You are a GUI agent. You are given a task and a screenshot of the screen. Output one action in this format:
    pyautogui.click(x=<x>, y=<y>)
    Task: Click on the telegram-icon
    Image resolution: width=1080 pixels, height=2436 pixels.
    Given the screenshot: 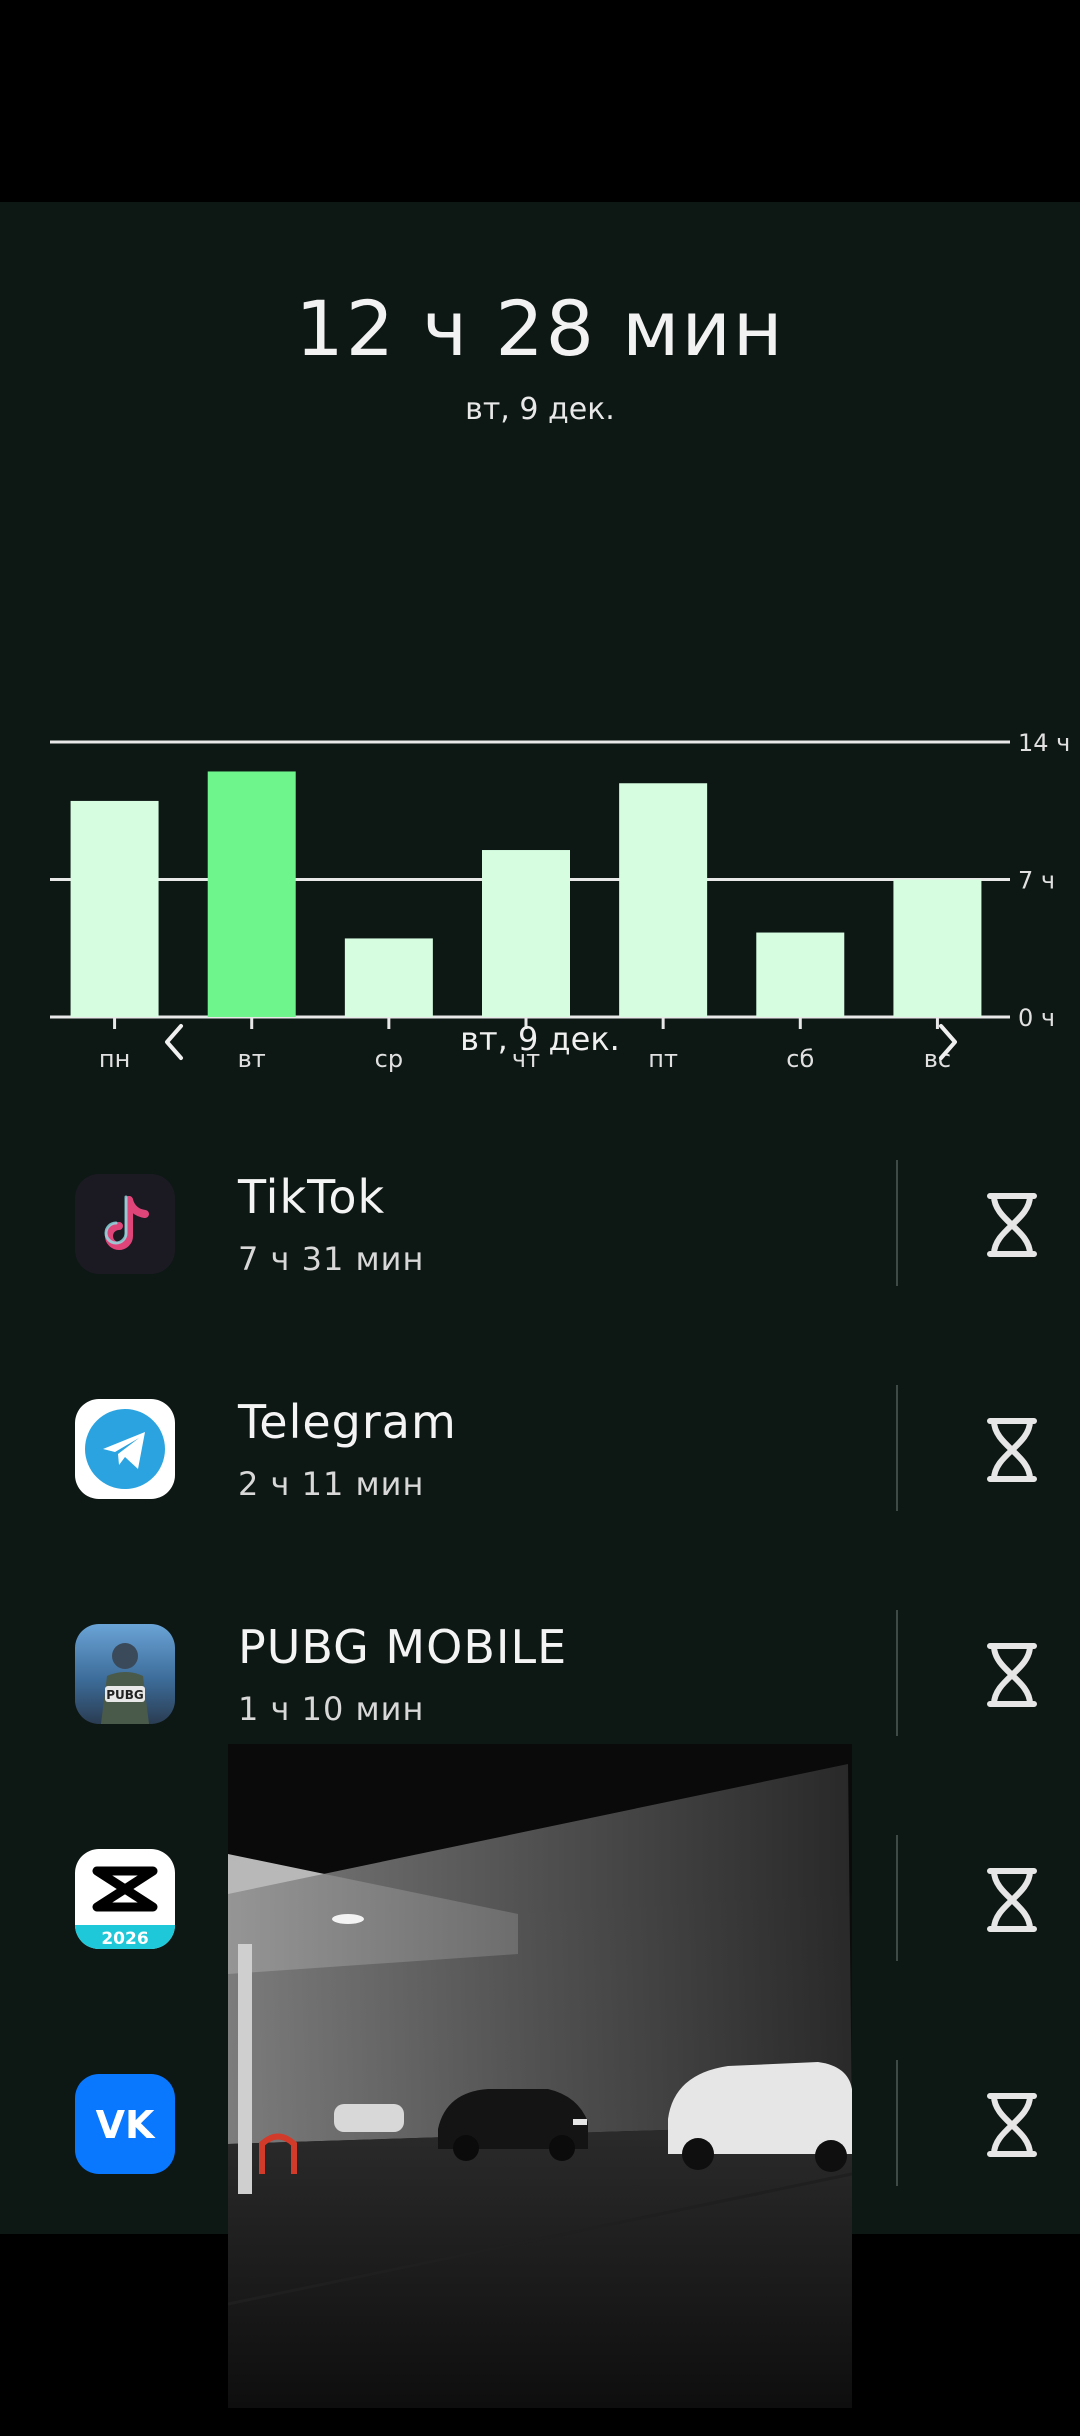 What is the action you would take?
    pyautogui.click(x=125, y=1449)
    